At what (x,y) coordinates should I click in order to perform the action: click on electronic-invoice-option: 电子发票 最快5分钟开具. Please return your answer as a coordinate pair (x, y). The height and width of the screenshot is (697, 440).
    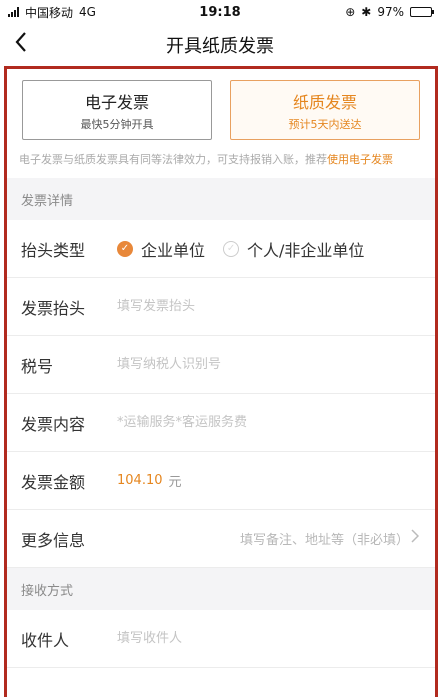
    Looking at the image, I should click on (117, 110).